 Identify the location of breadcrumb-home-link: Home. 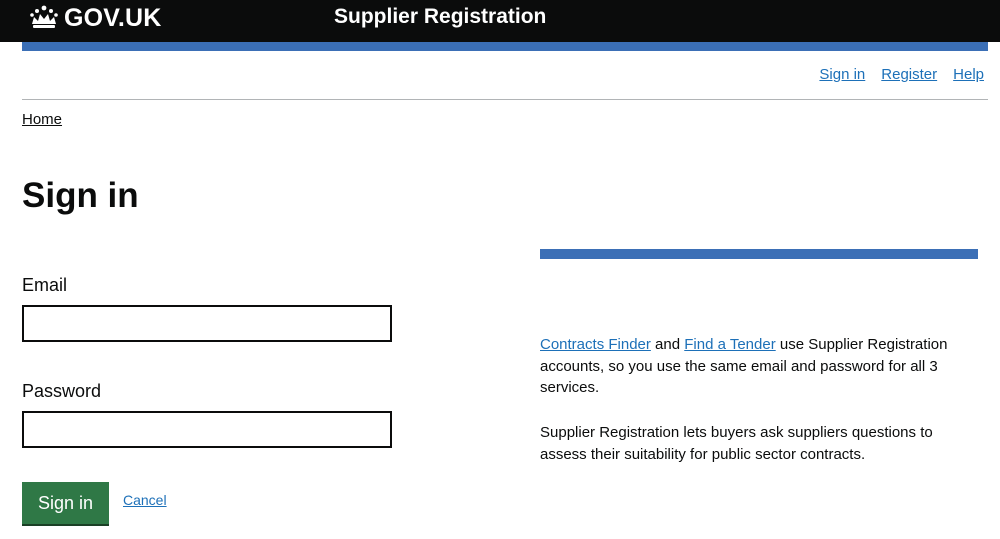
(42, 119).